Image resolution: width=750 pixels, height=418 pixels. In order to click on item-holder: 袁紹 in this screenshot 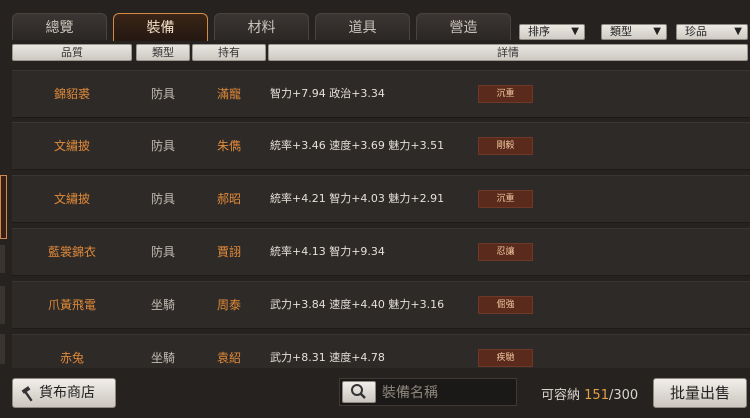, I will do `click(228, 358)`.